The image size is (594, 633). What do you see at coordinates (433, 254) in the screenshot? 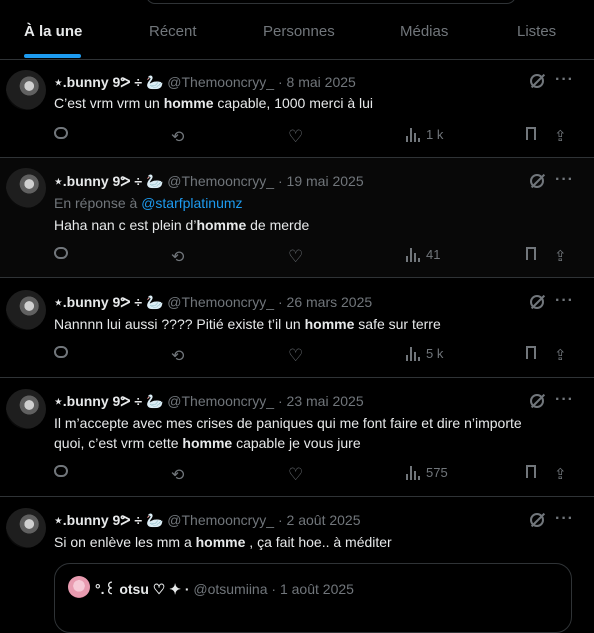
I see `views-count: 41` at bounding box center [433, 254].